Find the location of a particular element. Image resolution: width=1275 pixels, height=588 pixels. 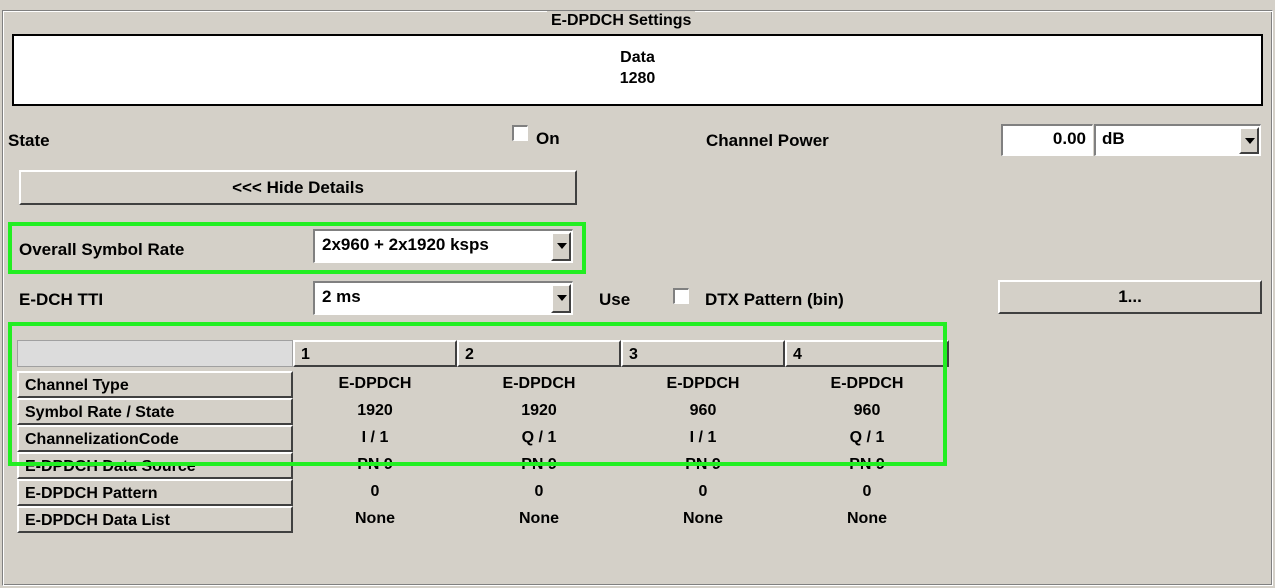

dtx-use-label: Use is located at coordinates (615, 299).